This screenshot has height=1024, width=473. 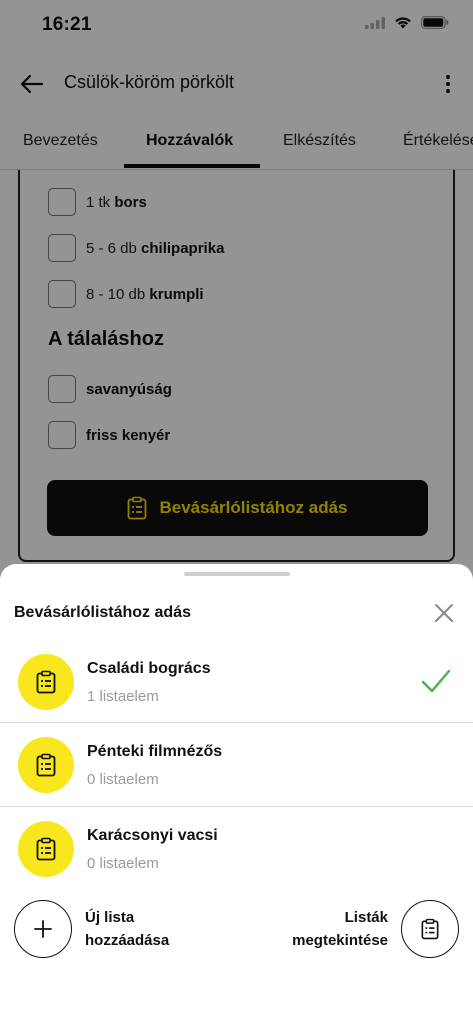 I want to click on list-name: Pénteki filmnézős, so click(x=155, y=751).